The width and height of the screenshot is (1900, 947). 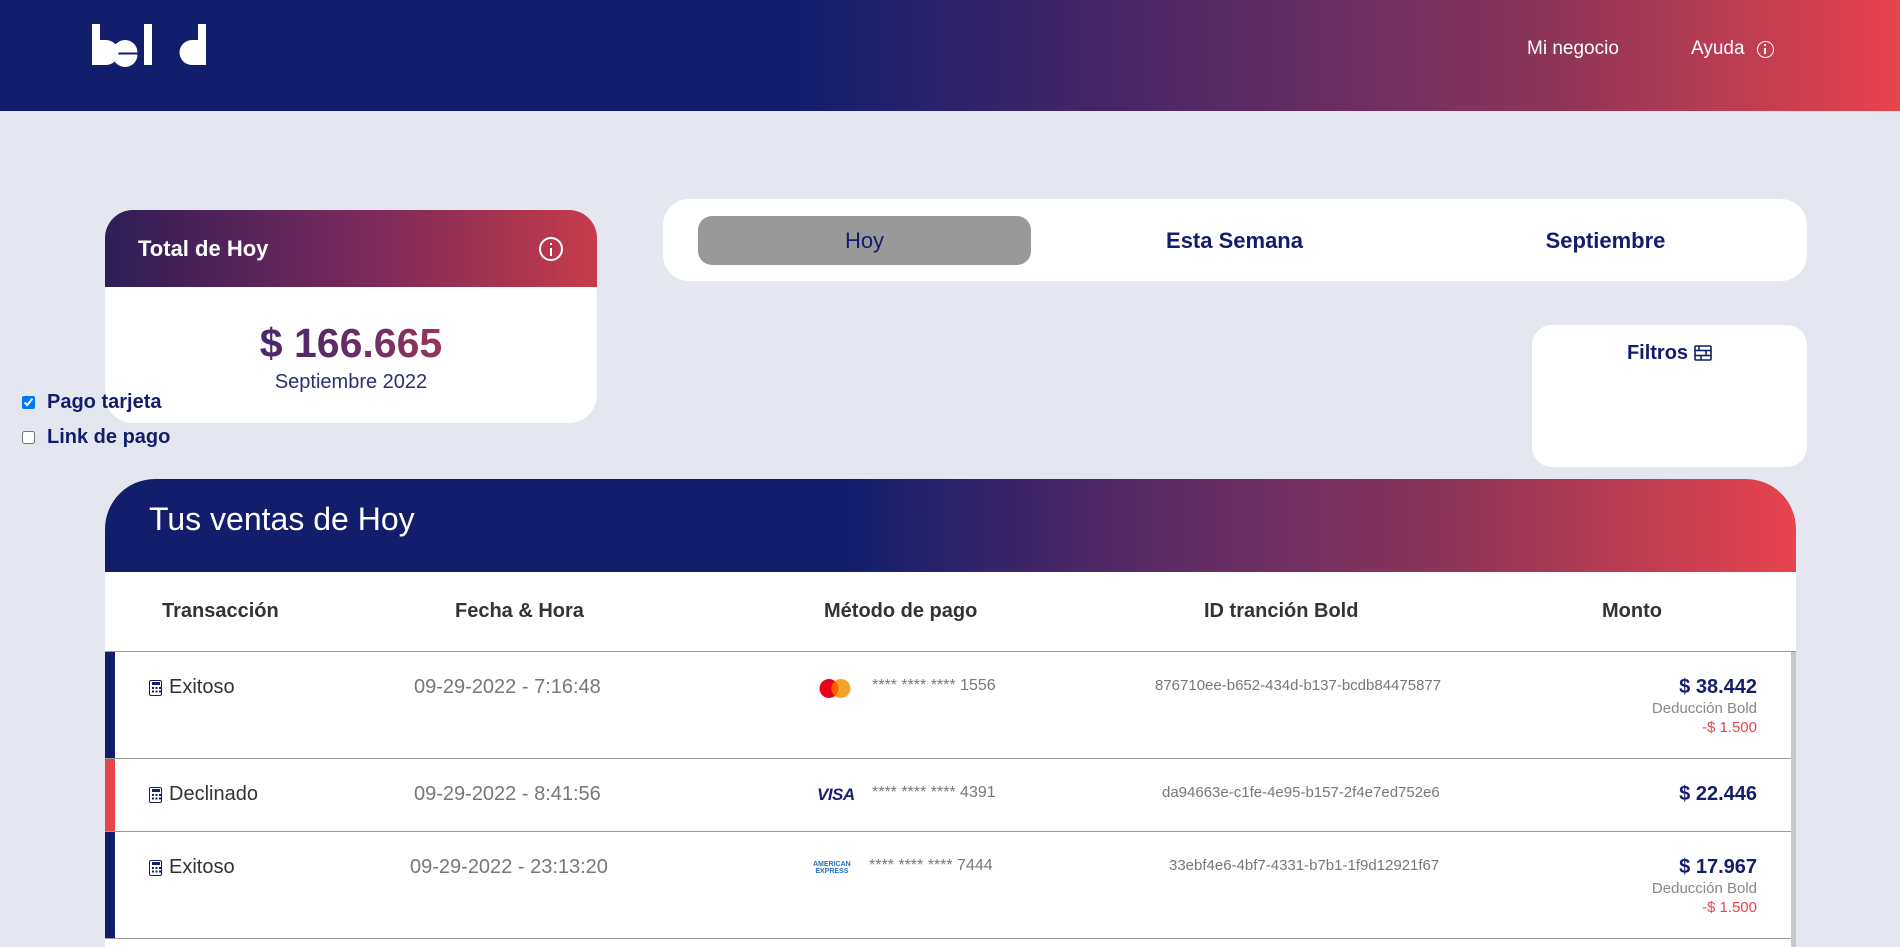 I want to click on tab-esta-semana: Esta Semana, so click(x=1234, y=240).